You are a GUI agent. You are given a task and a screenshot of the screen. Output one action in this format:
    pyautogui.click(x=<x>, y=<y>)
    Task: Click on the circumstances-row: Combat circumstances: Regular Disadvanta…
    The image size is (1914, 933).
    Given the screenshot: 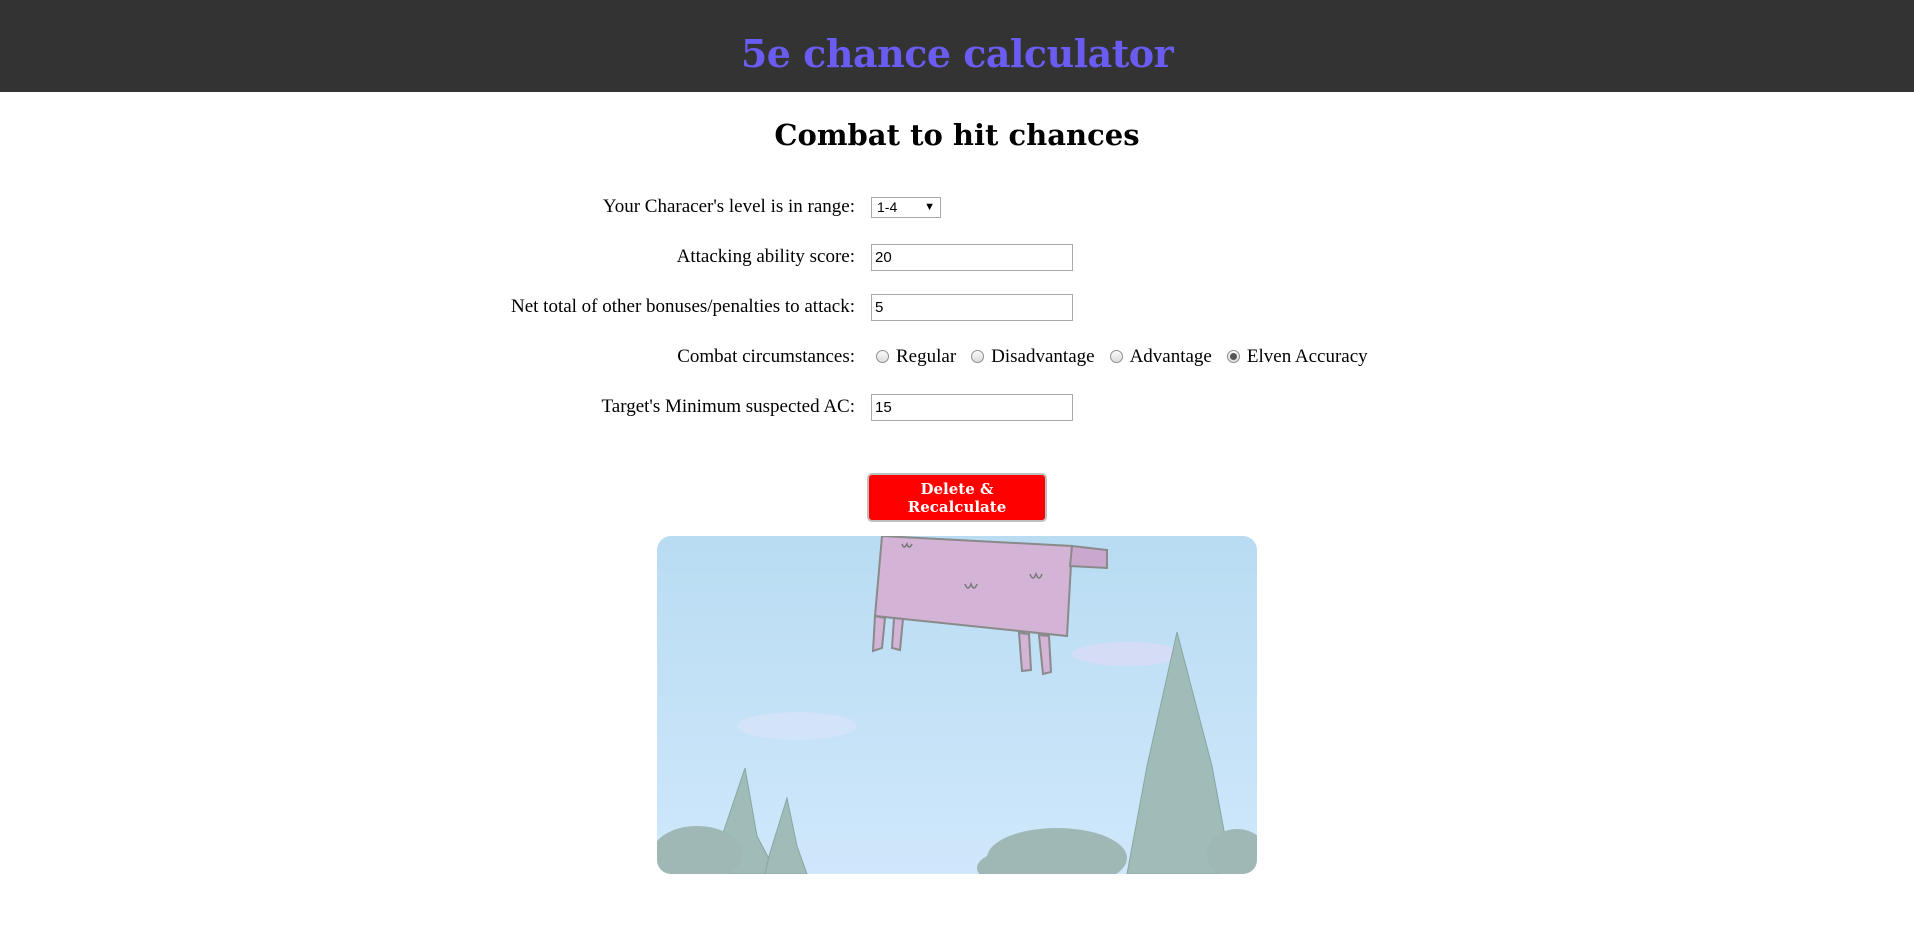 What is the action you would take?
    pyautogui.click(x=957, y=357)
    